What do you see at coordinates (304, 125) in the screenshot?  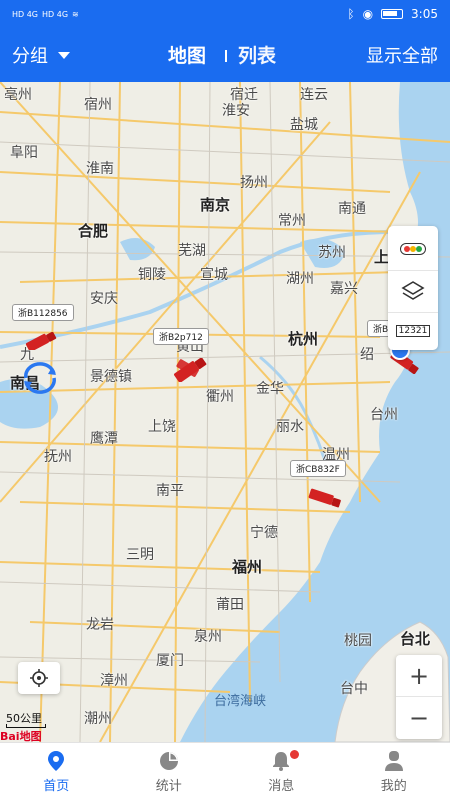 I see `city-label: 盐城` at bounding box center [304, 125].